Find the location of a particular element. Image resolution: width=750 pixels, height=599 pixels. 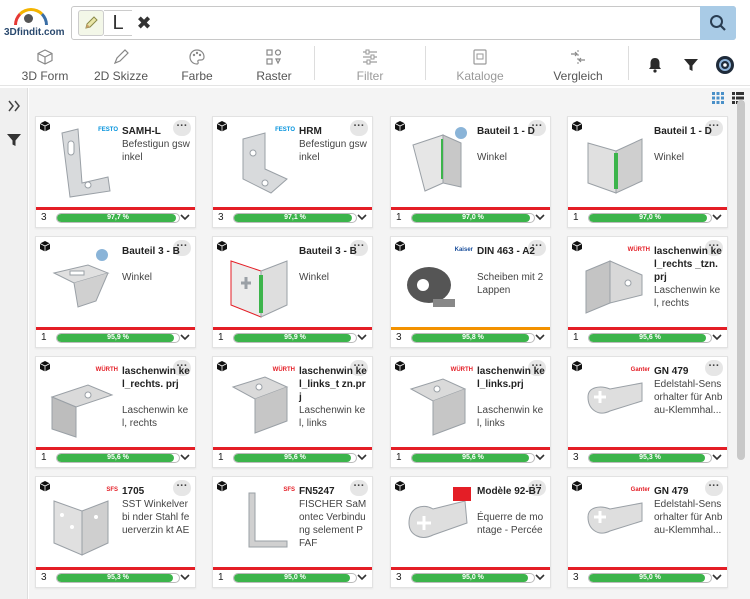

vendor-logo: SFS is located at coordinates (112, 490).